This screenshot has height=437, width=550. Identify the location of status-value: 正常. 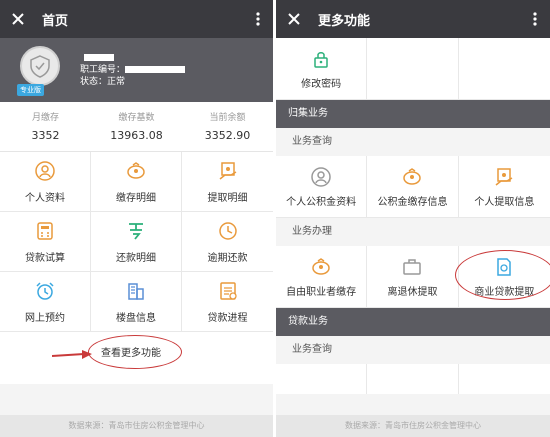
(116, 82).